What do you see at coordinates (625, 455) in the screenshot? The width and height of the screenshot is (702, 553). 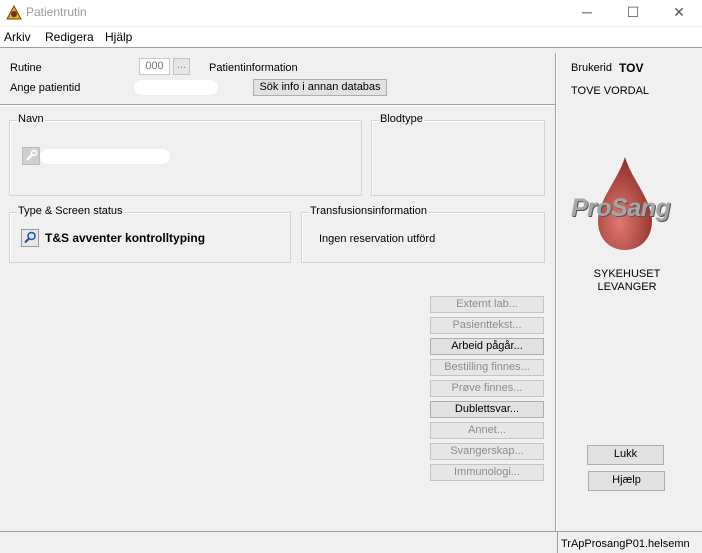 I see `lukk-button: Lukk` at bounding box center [625, 455].